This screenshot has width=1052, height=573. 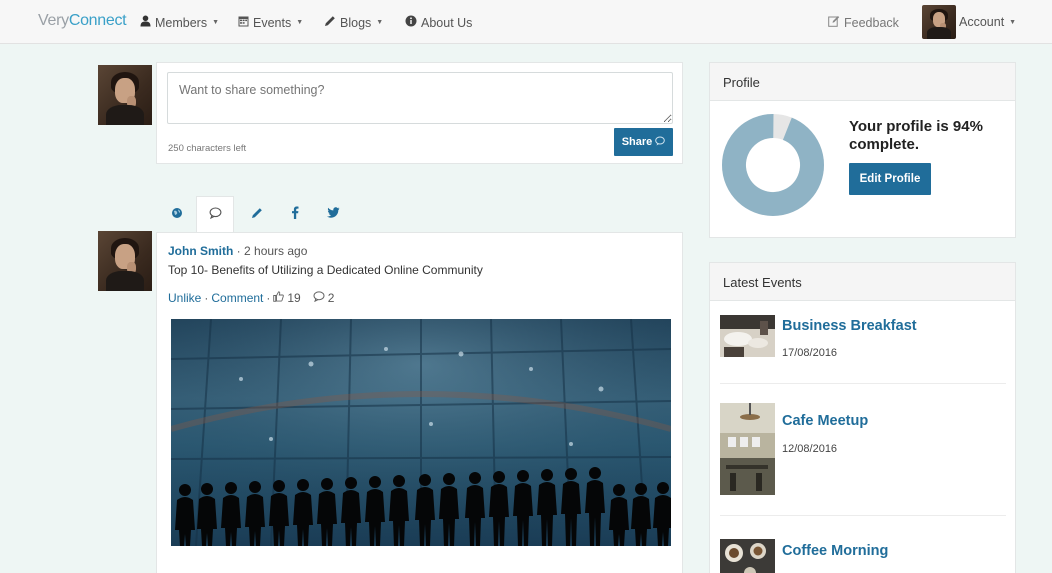 What do you see at coordinates (747, 449) in the screenshot?
I see `cafe-thumbnail` at bounding box center [747, 449].